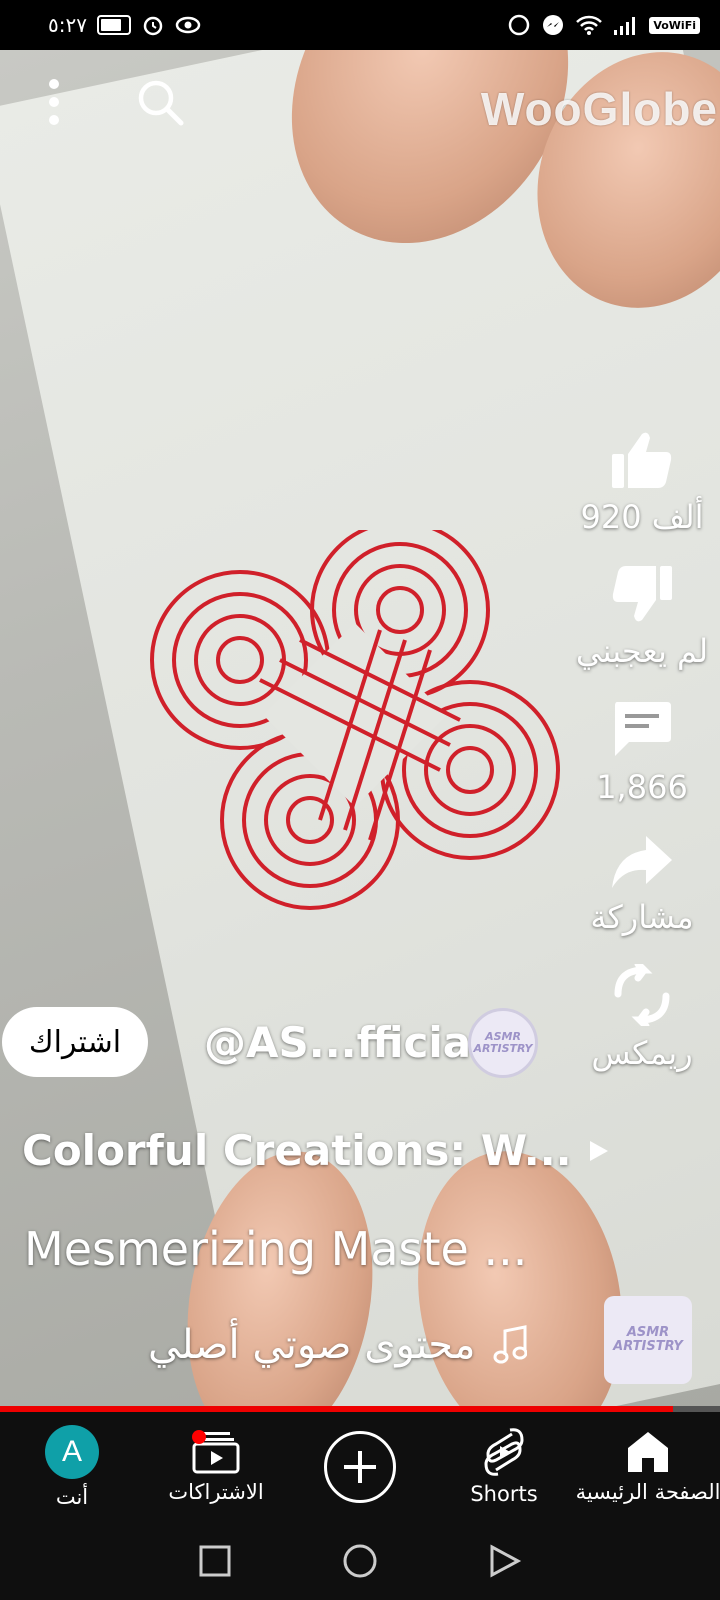  Describe the element at coordinates (505, 1561) in the screenshot. I see `back-button` at that location.